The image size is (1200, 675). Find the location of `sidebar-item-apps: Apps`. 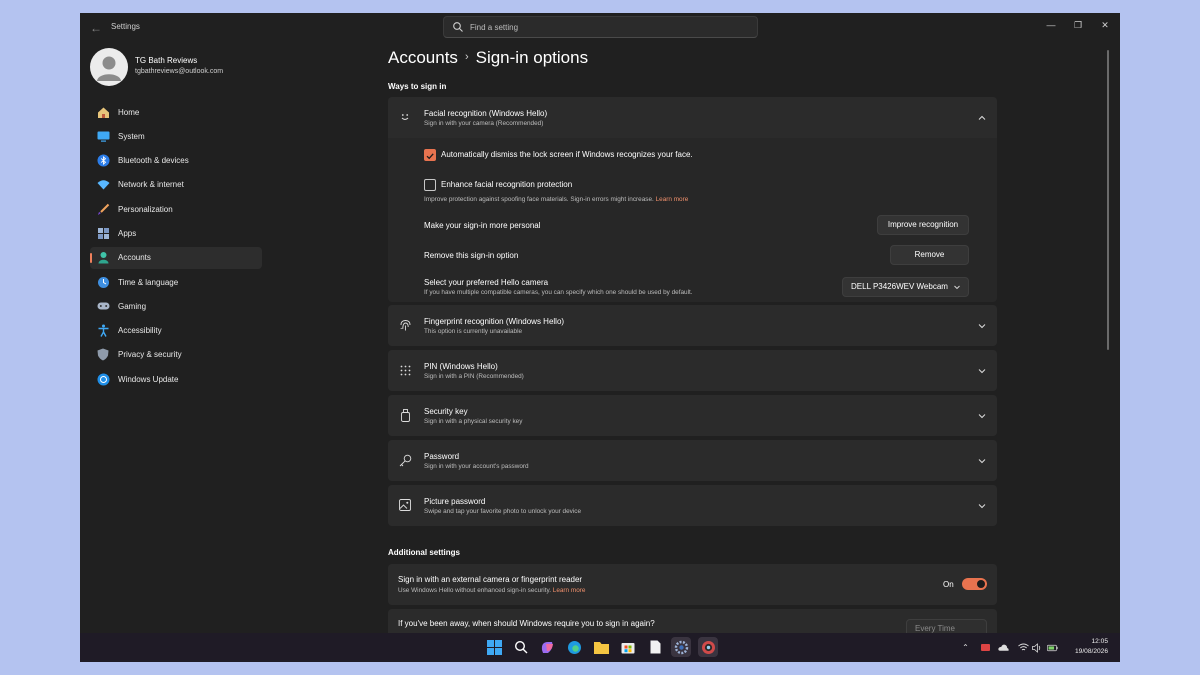

sidebar-item-apps: Apps is located at coordinates (176, 233).